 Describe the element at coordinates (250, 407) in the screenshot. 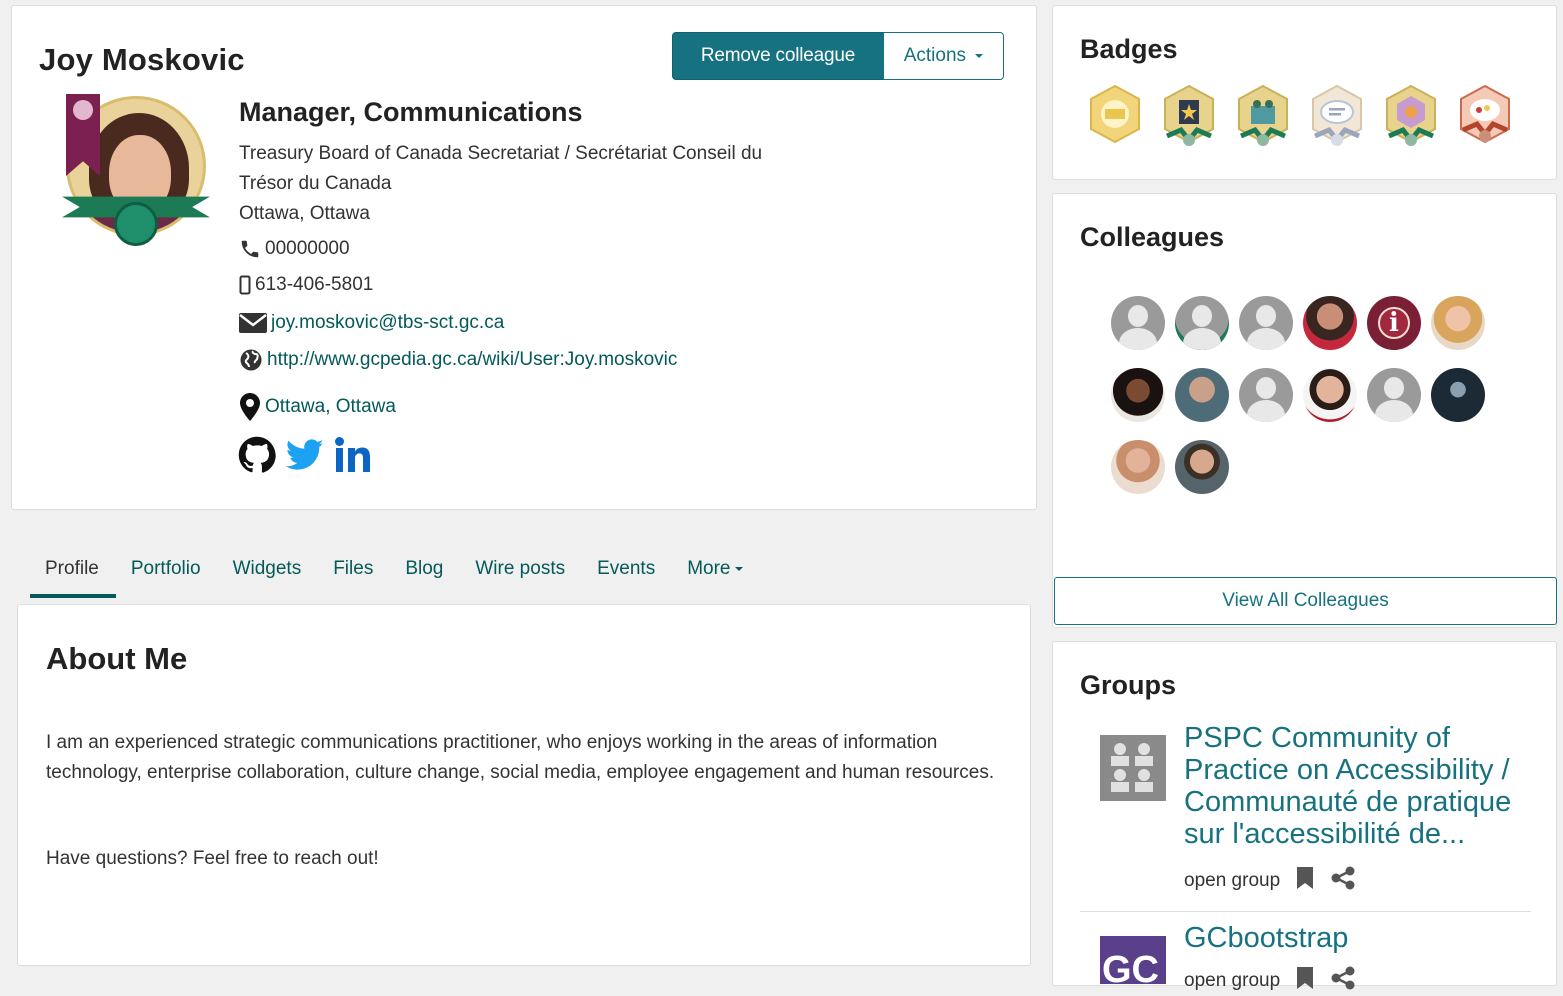

I see `map-marker-icon` at that location.